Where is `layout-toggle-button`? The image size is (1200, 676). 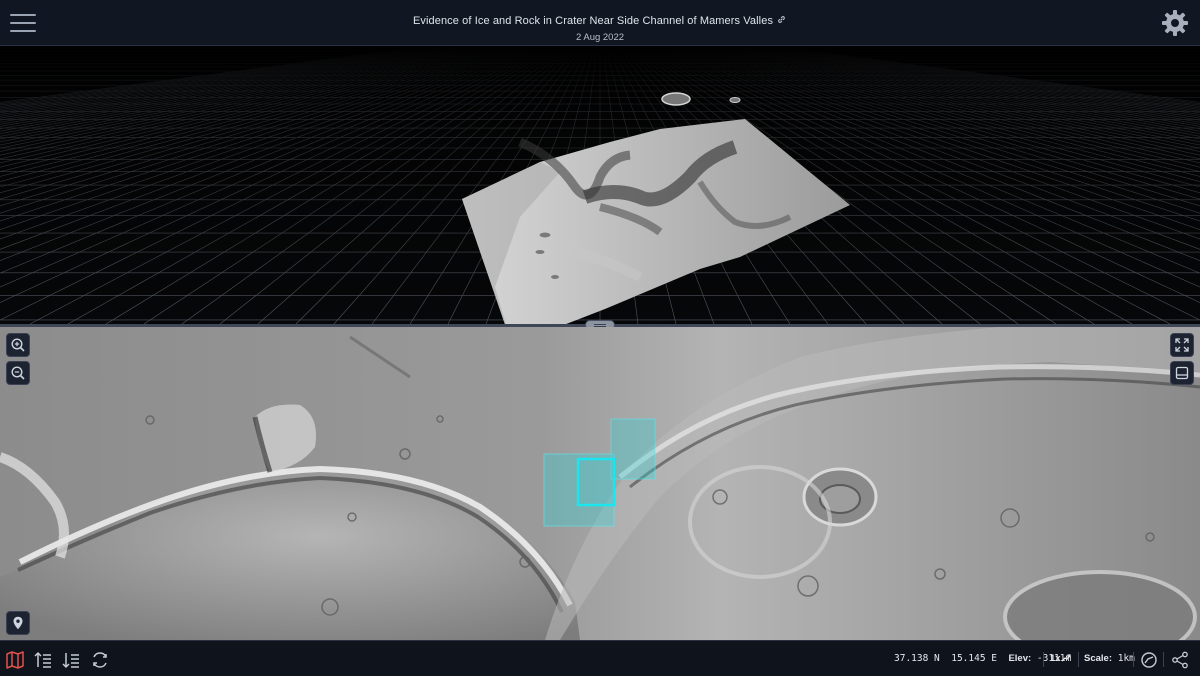 layout-toggle-button is located at coordinates (1182, 373).